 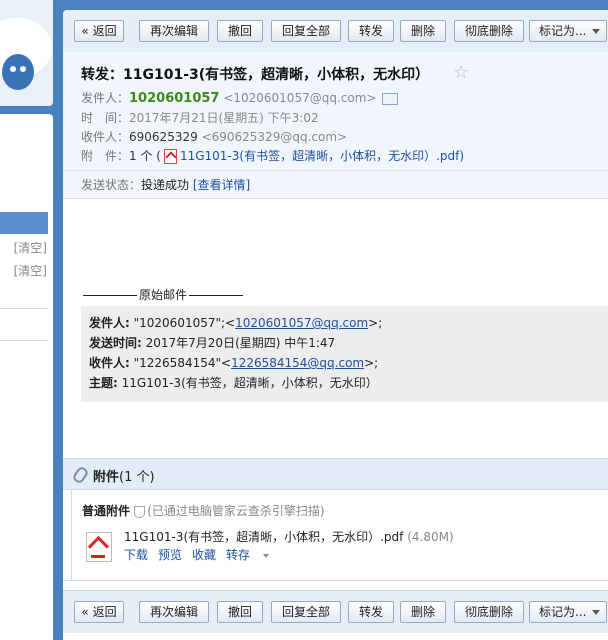 I want to click on quote-subject-value: 11G101-3(有书签，超清晰，小体积，无水印）, so click(x=247, y=383).